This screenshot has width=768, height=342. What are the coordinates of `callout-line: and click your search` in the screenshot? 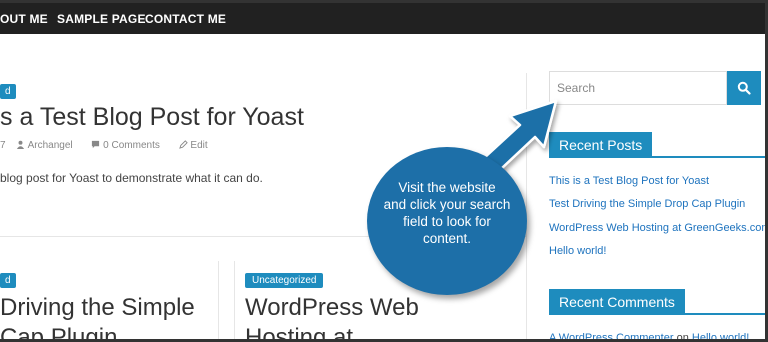 It's located at (447, 204).